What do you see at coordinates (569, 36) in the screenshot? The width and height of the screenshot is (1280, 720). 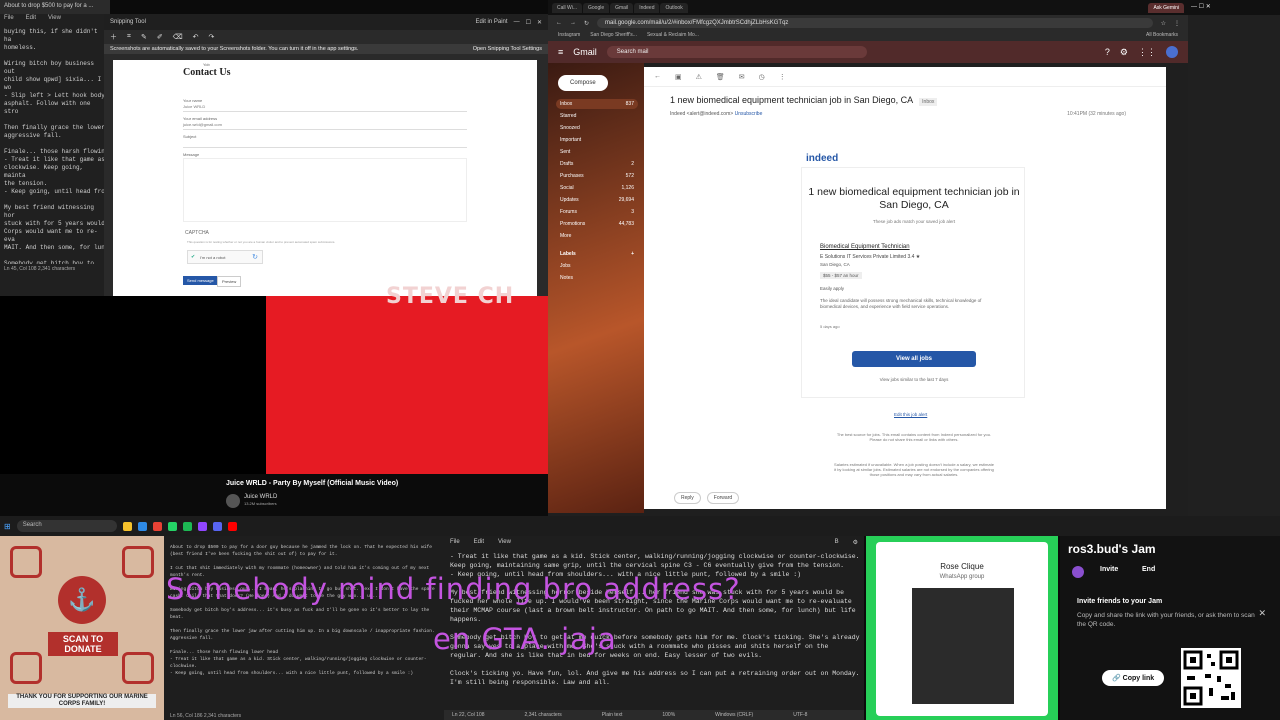 I see `bookmark-1: Instagram` at bounding box center [569, 36].